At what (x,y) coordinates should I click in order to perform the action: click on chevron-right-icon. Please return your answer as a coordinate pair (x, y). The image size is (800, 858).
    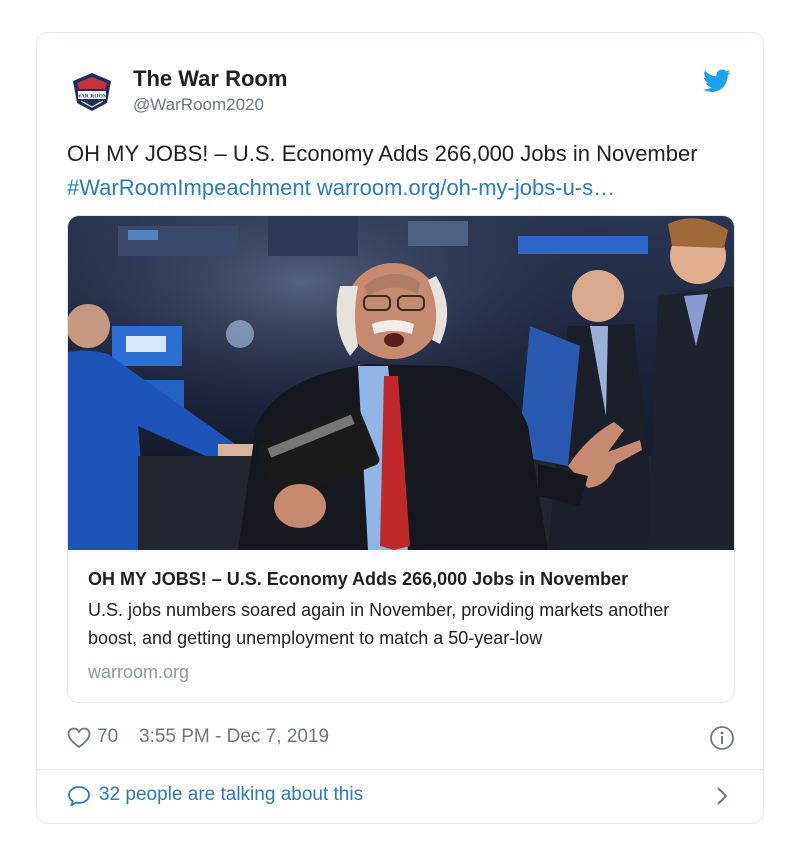
    Looking at the image, I should click on (722, 796).